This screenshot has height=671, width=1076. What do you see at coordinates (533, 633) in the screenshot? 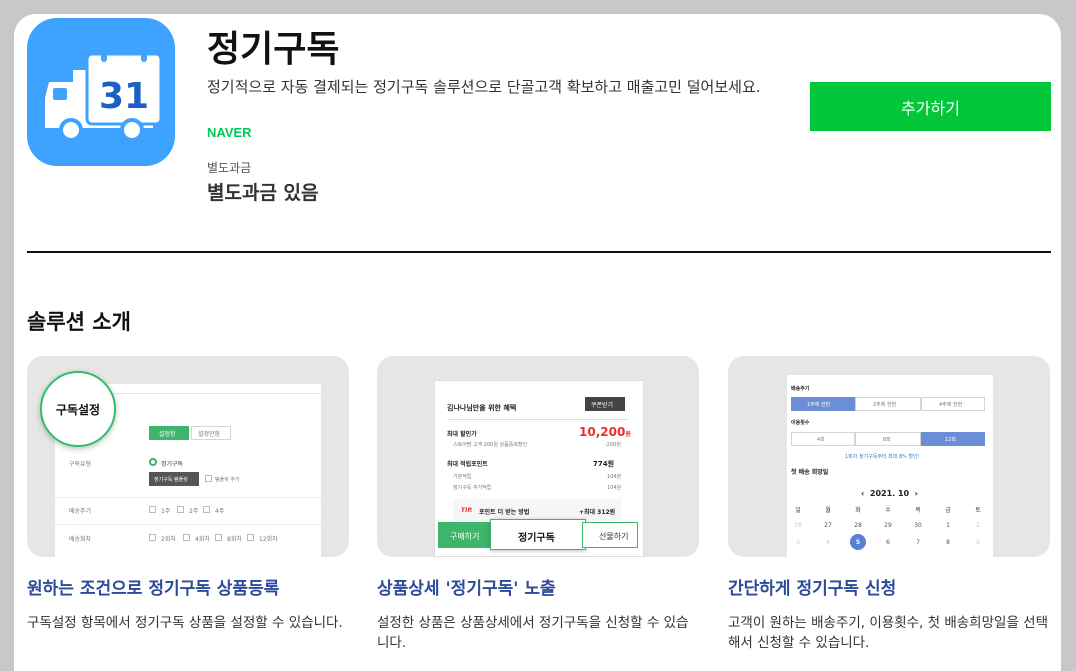
I see `feature-desc: 설정한 상품은 상품상세에서 정기구독을 신청할 수 있습니다.` at bounding box center [533, 633].